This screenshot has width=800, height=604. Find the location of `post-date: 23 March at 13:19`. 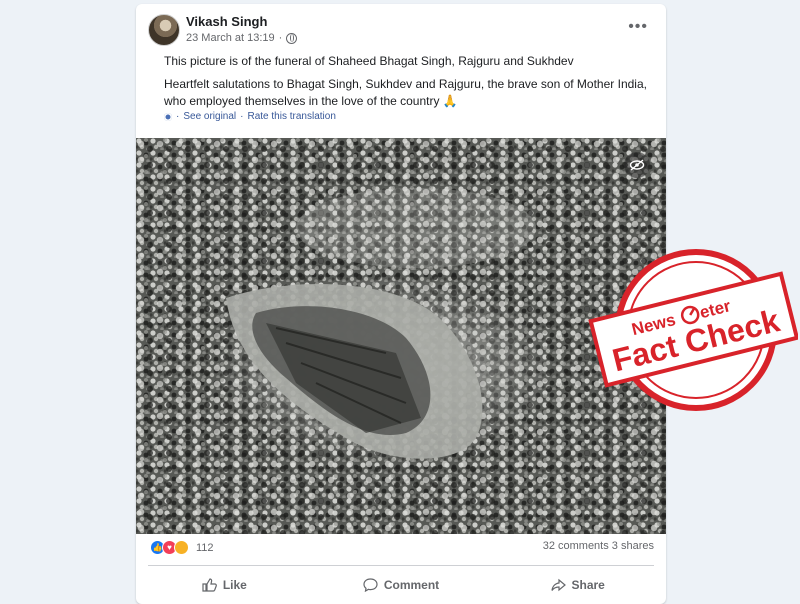

post-date: 23 March at 13:19 is located at coordinates (230, 38).